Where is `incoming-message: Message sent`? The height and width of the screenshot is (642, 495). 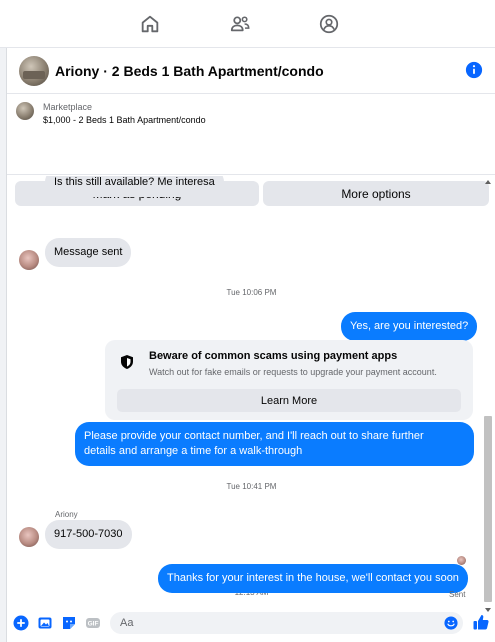 incoming-message: Message sent is located at coordinates (88, 252).